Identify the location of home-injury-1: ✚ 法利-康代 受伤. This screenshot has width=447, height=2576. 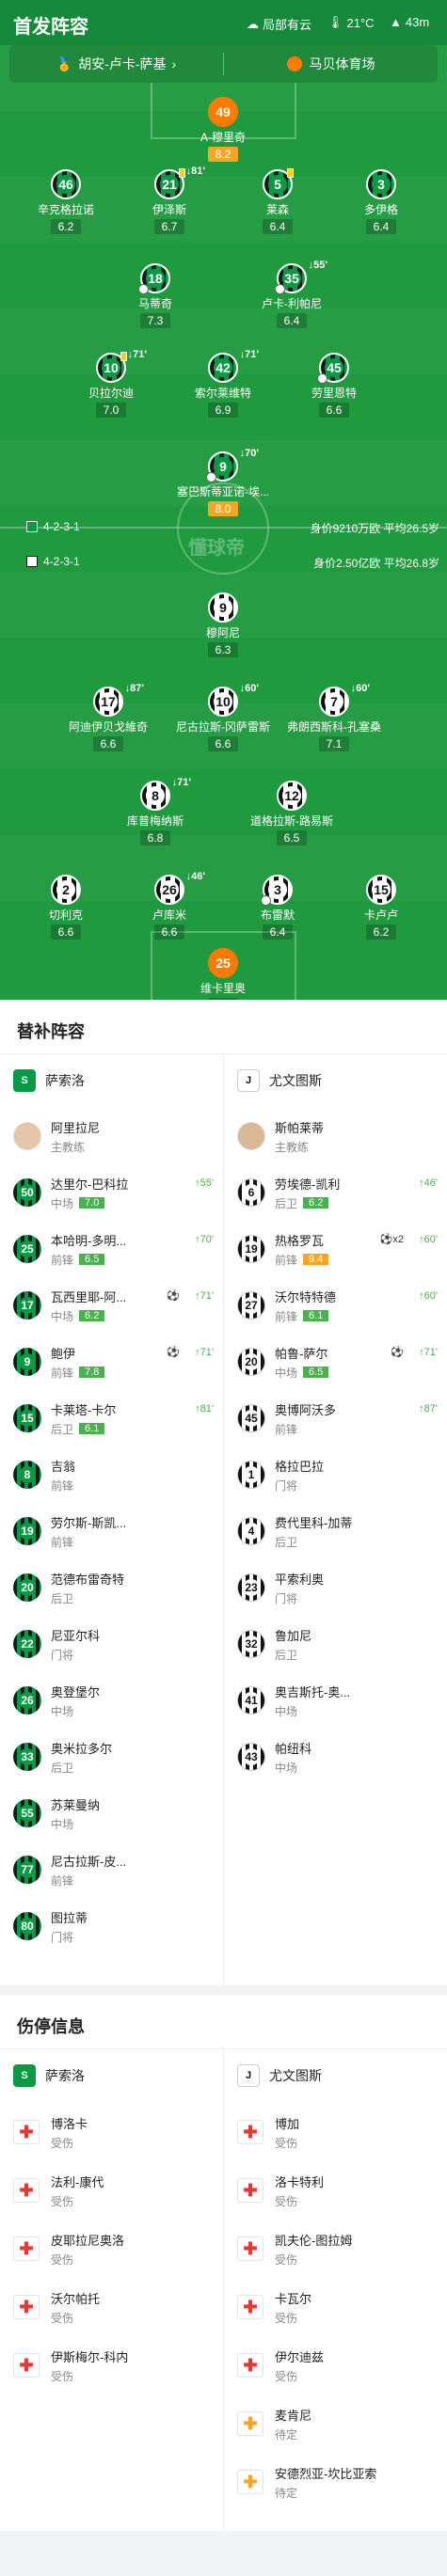
(111, 2190).